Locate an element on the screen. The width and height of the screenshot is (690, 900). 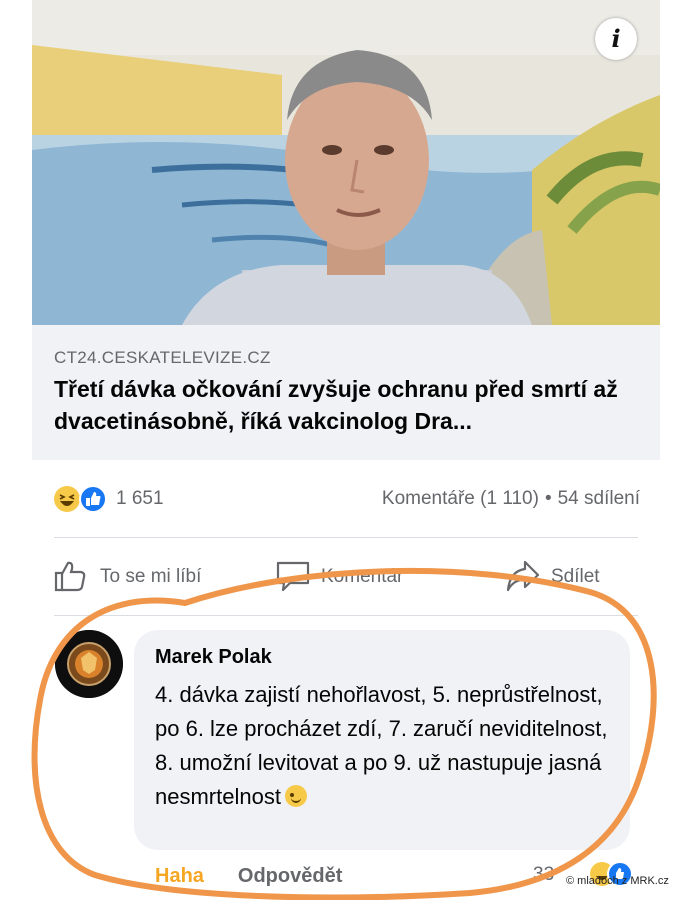
reply-button: Odpovědět is located at coordinates (290, 876).